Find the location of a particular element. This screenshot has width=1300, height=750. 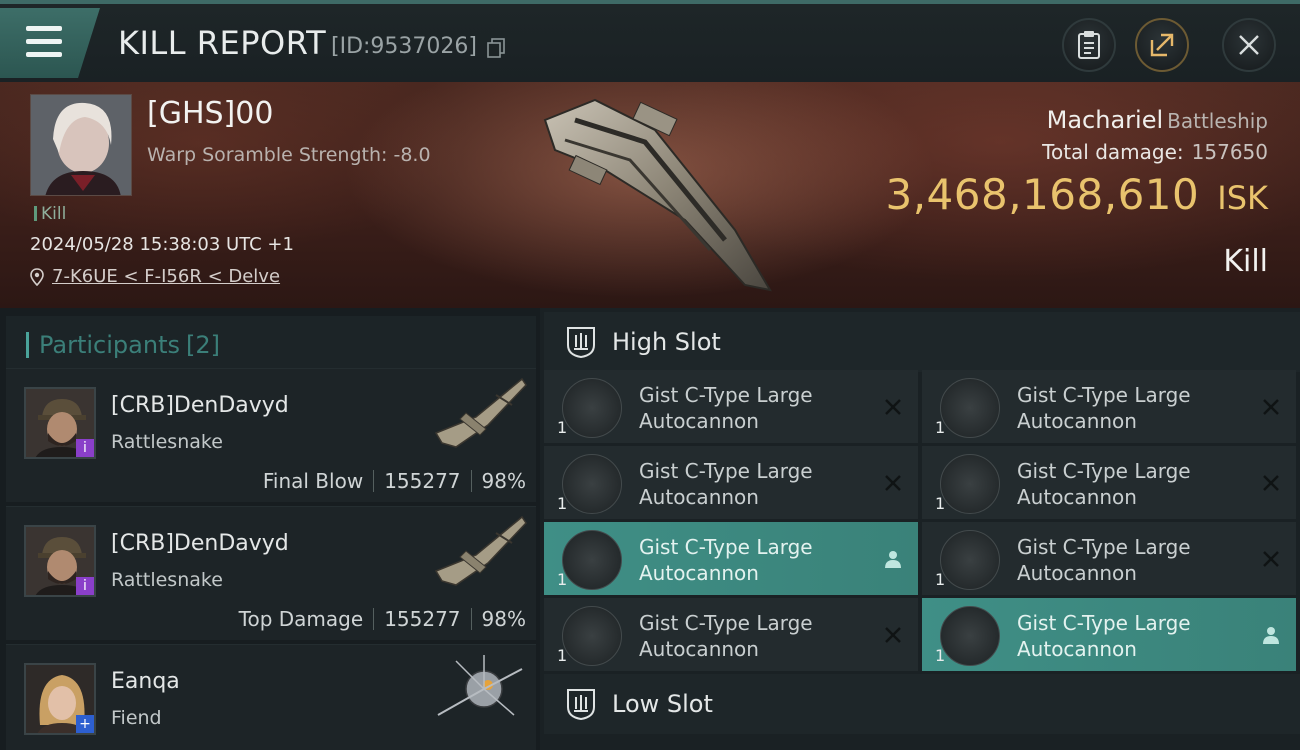

participant-role: Top Damage is located at coordinates (301, 619).